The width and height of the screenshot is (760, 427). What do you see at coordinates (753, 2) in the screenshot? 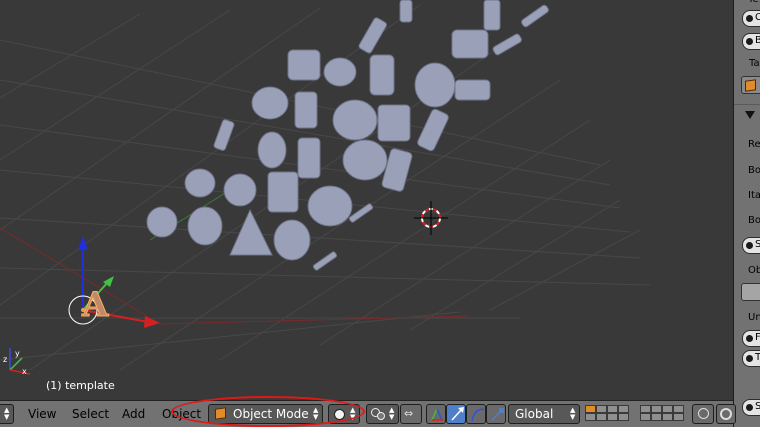
I see `prop-label-te: Te` at bounding box center [753, 2].